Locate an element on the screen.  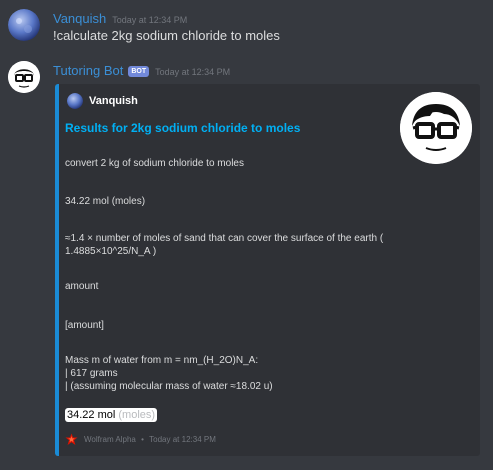
embed-line: [amount] is located at coordinates (84, 325).